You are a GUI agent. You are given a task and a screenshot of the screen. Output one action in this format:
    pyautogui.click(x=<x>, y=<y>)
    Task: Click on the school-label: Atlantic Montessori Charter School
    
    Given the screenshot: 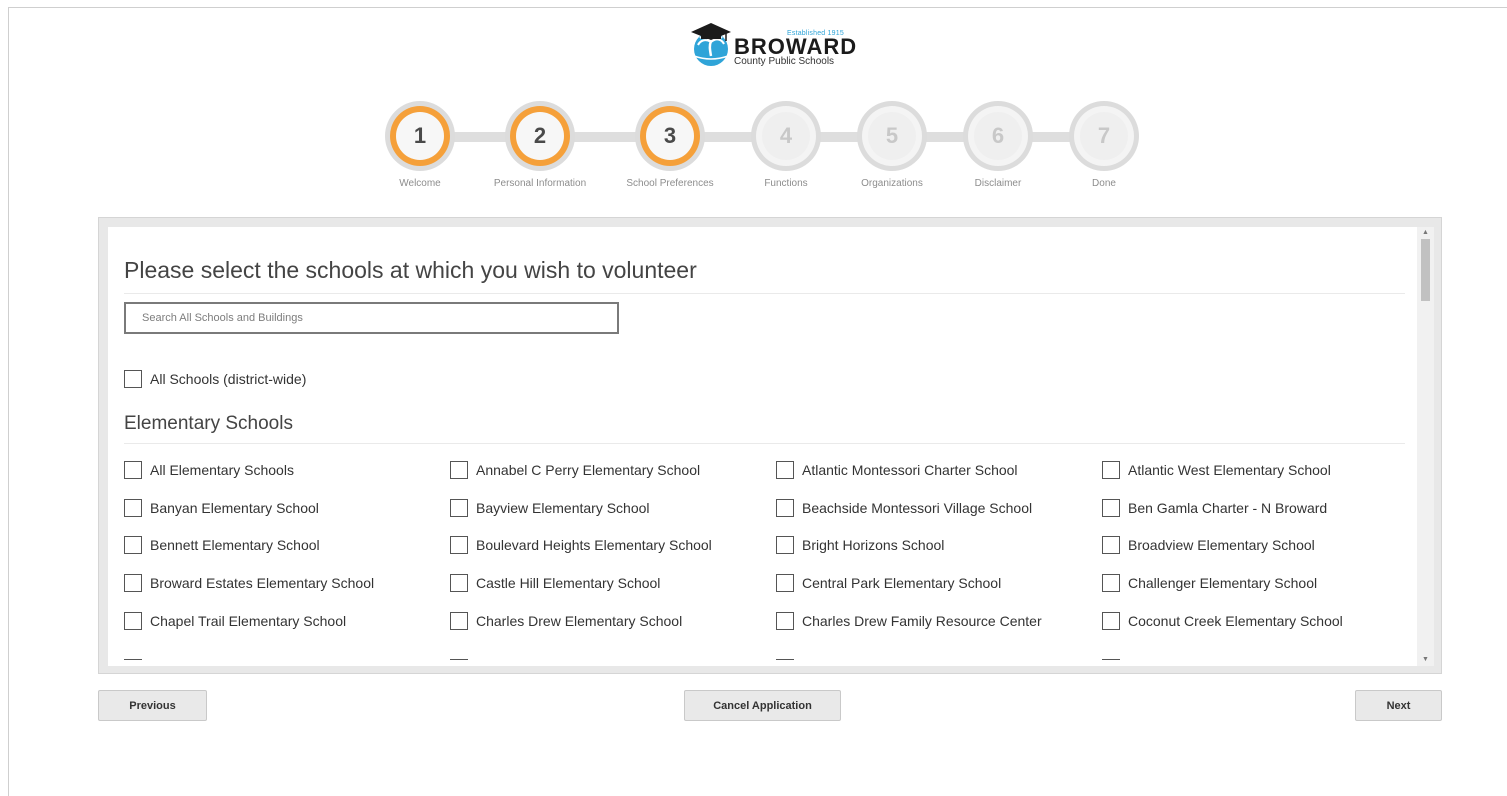 What is the action you would take?
    pyautogui.click(x=910, y=470)
    